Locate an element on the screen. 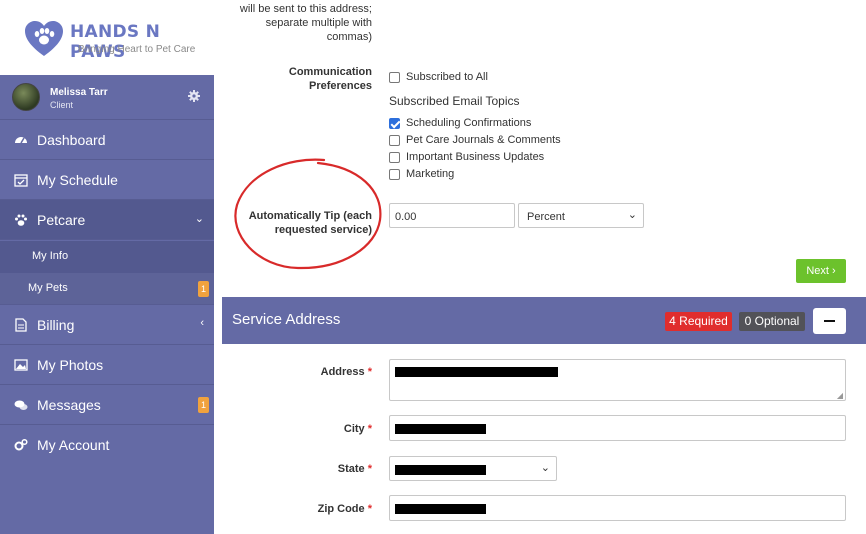 The image size is (866, 534). topic-journals-checkbox: Pet Care Journals & Comments is located at coordinates (475, 140).